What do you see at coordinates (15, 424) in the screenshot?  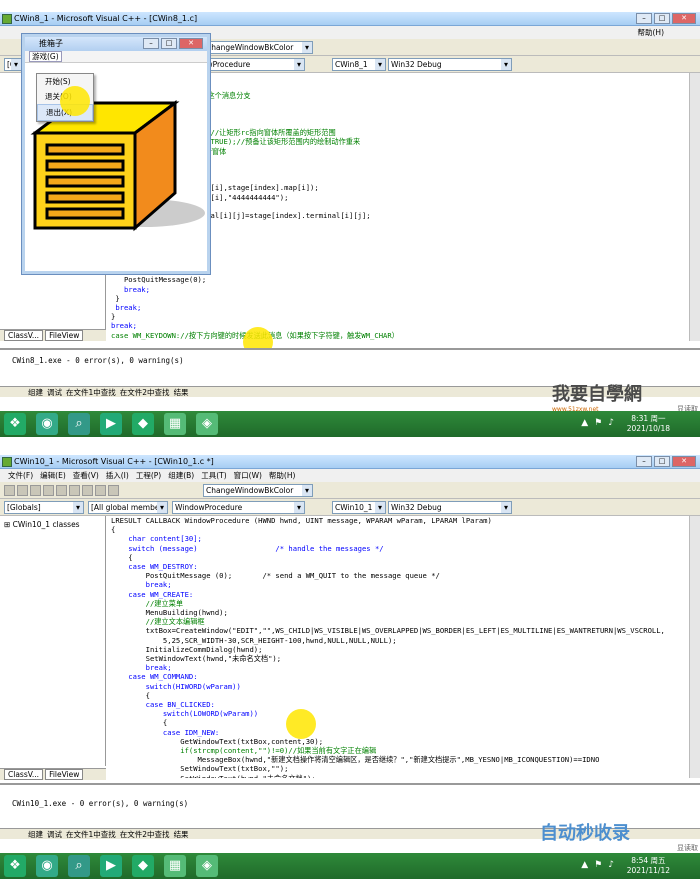 I see `start-icon: ❖` at bounding box center [15, 424].